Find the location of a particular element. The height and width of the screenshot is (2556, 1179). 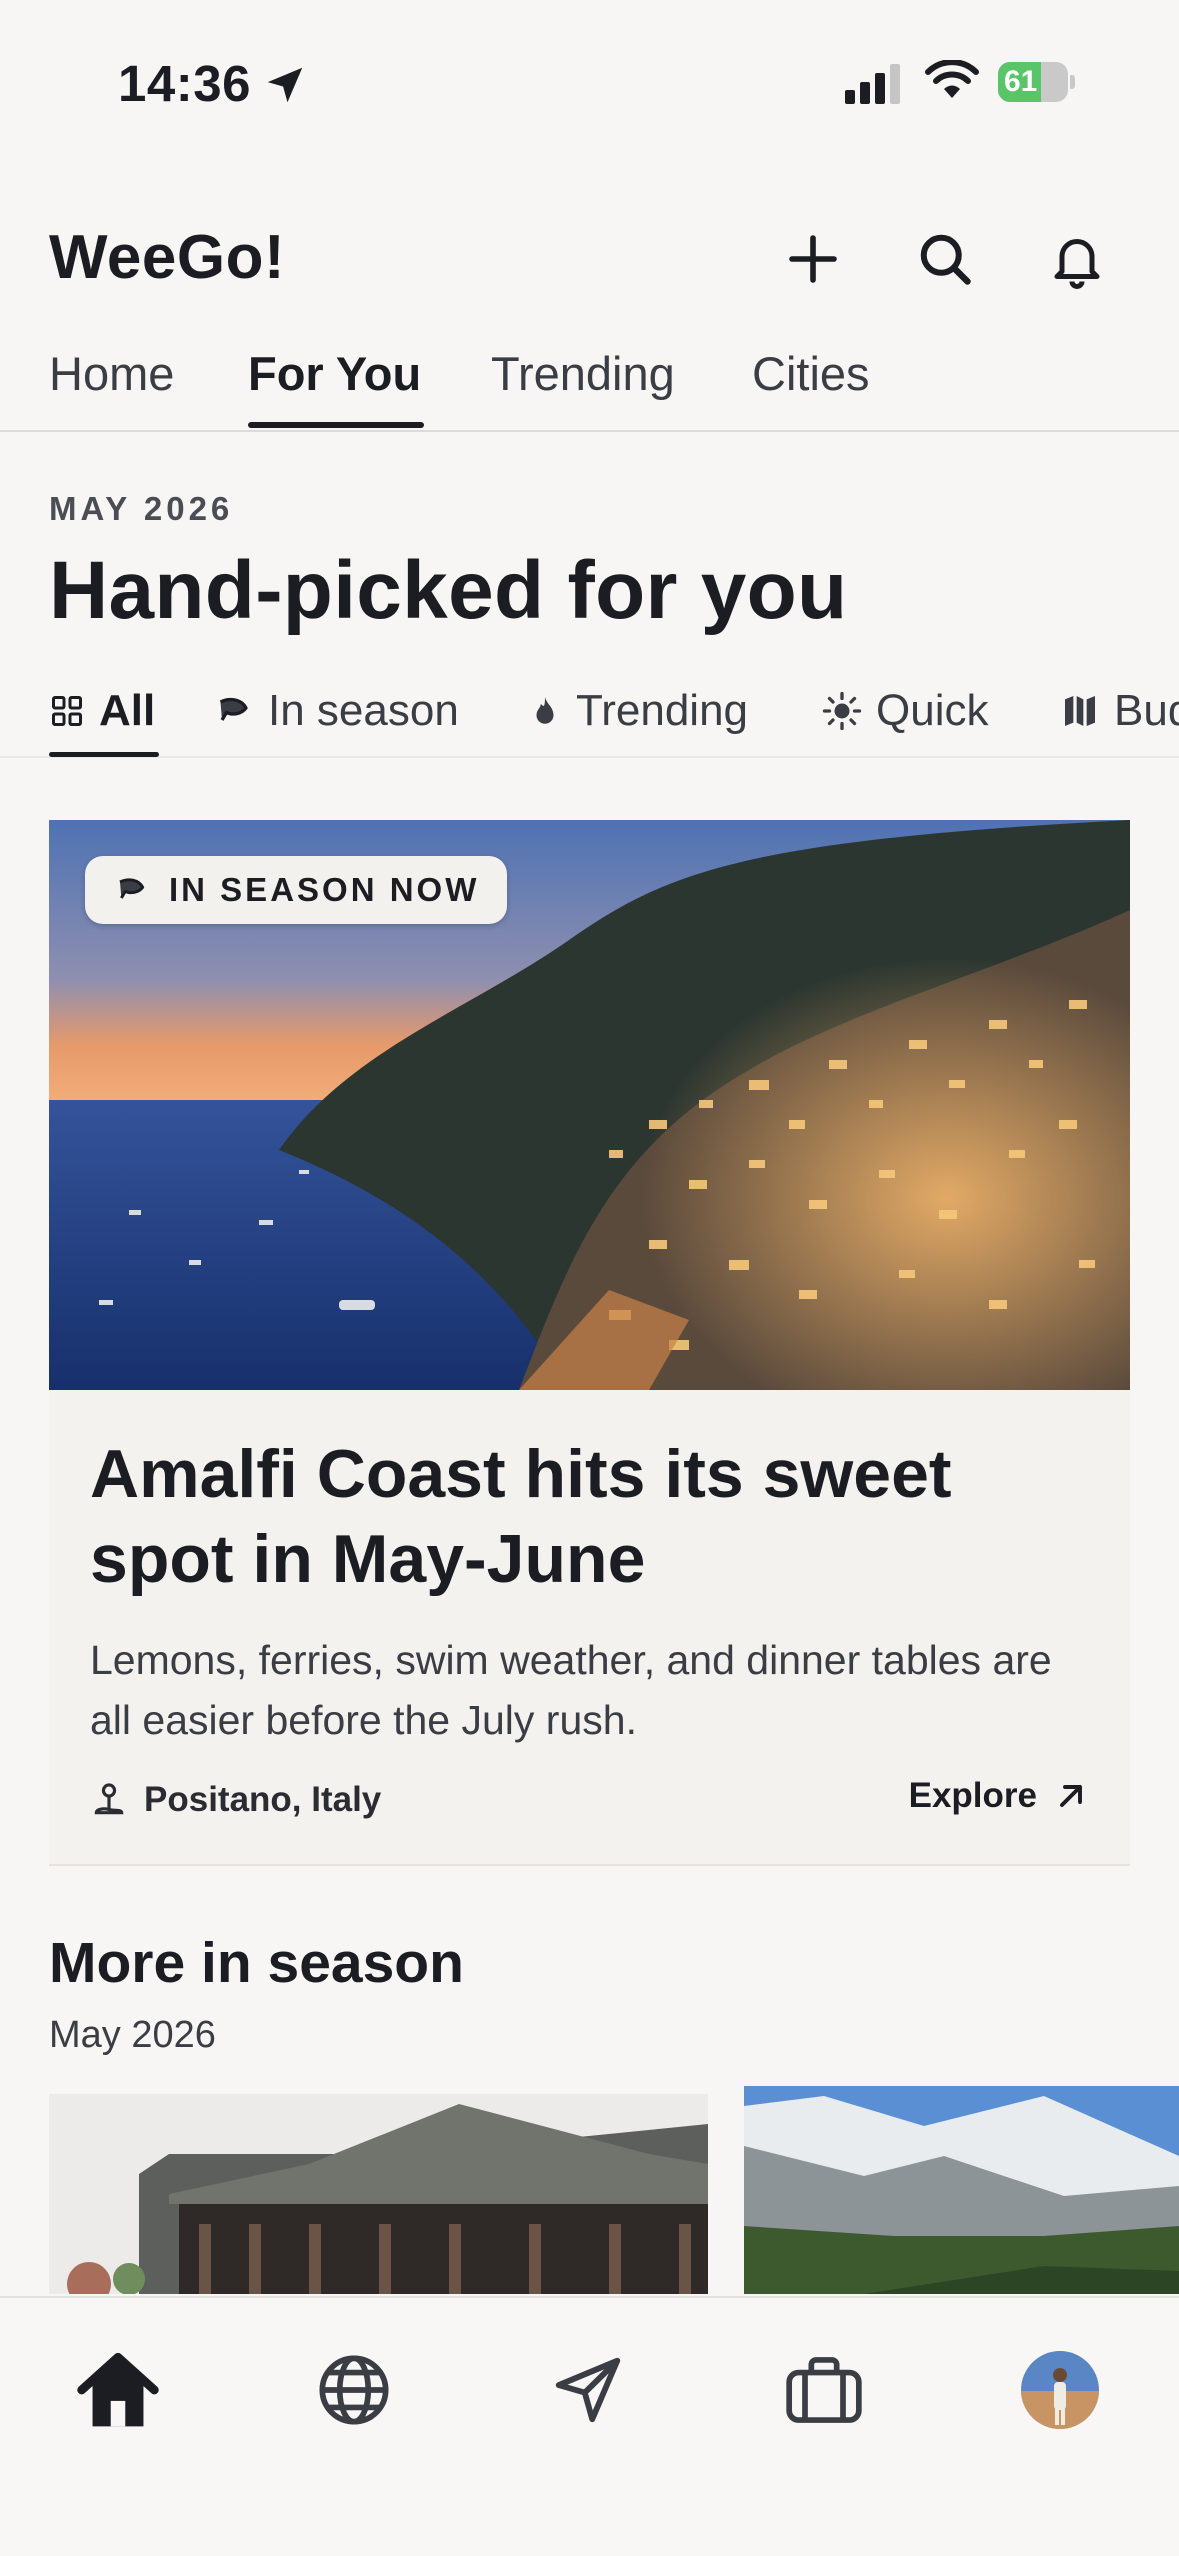

active-tab-indicator is located at coordinates (336, 425).